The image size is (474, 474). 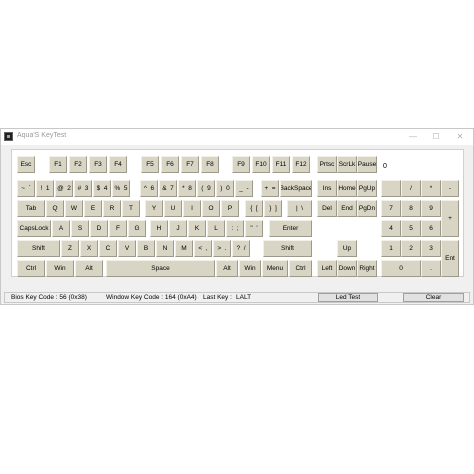 I want to click on key-0: ) 0, so click(x=225, y=188).